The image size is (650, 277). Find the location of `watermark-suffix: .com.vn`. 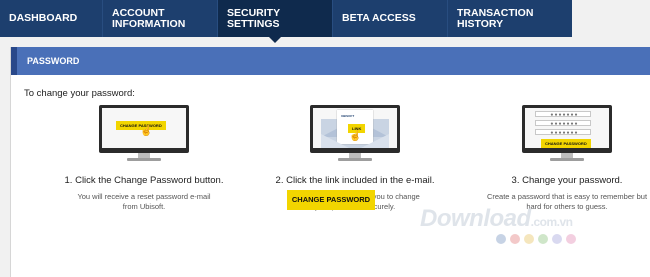

watermark-suffix: .com.vn is located at coordinates (551, 222).